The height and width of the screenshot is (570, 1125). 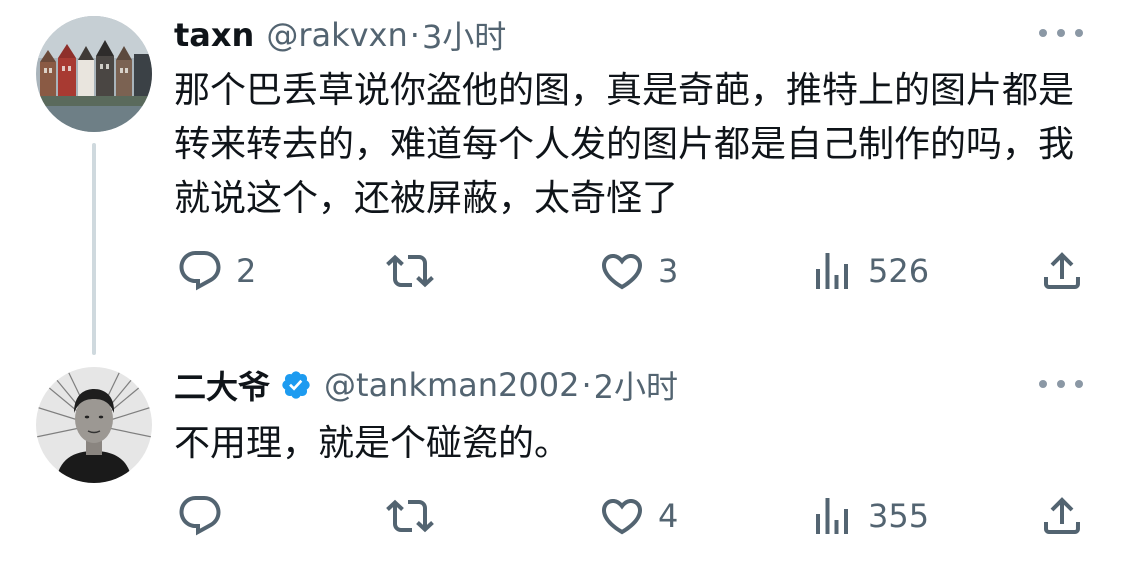 What do you see at coordinates (296, 385) in the screenshot?
I see `verified-badge-icon` at bounding box center [296, 385].